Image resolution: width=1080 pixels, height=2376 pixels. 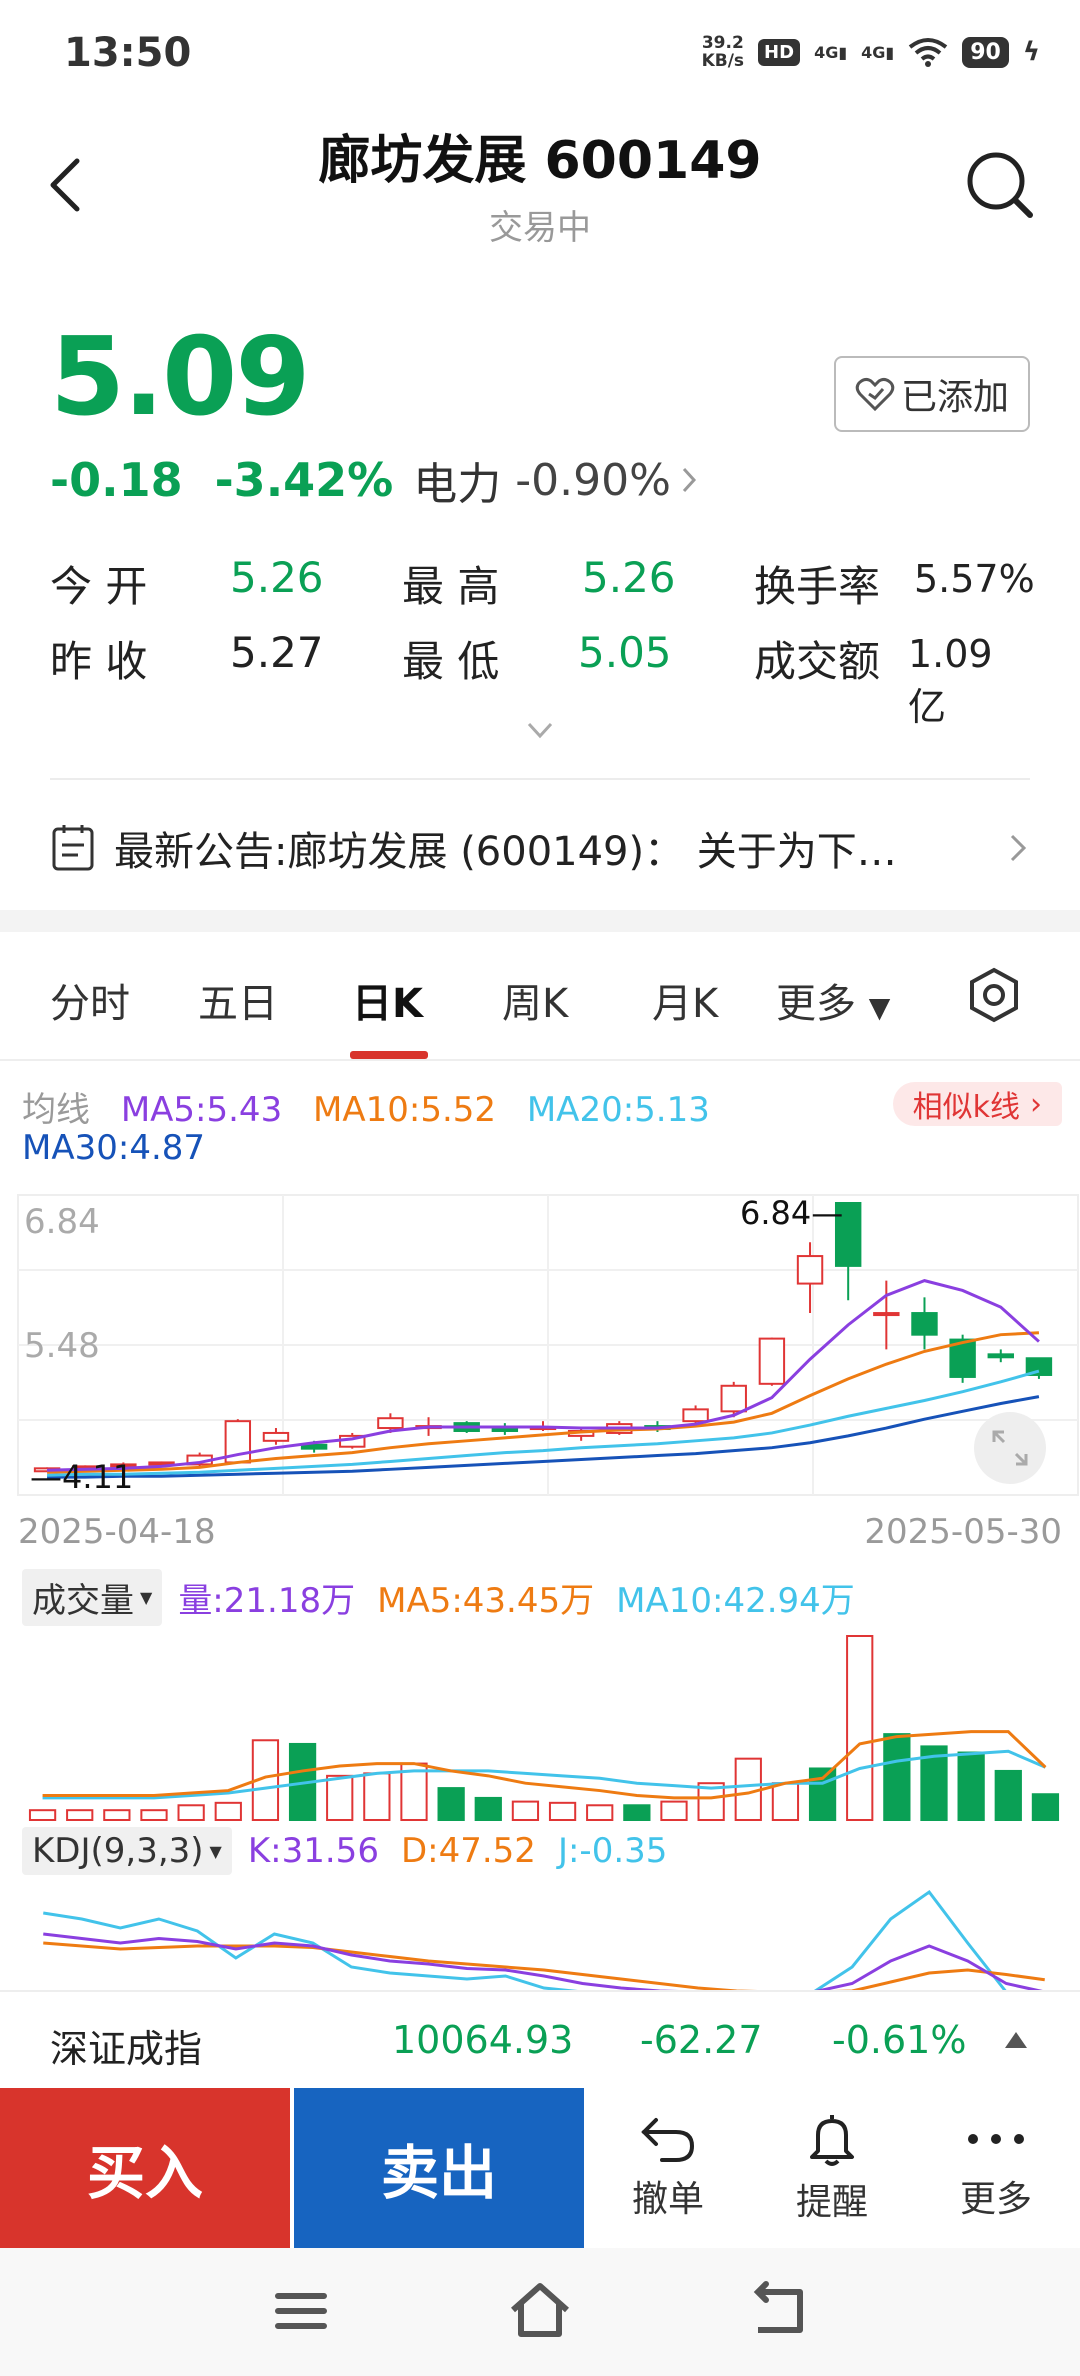 I want to click on search-button, so click(x=1000, y=185).